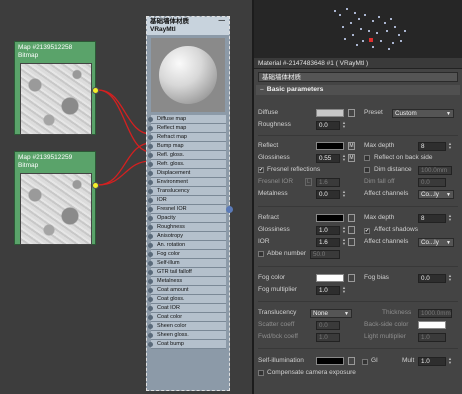 The width and height of the screenshot is (462, 394). Describe the element at coordinates (187, 146) in the screenshot. I see `slot-input: Bump map` at that location.